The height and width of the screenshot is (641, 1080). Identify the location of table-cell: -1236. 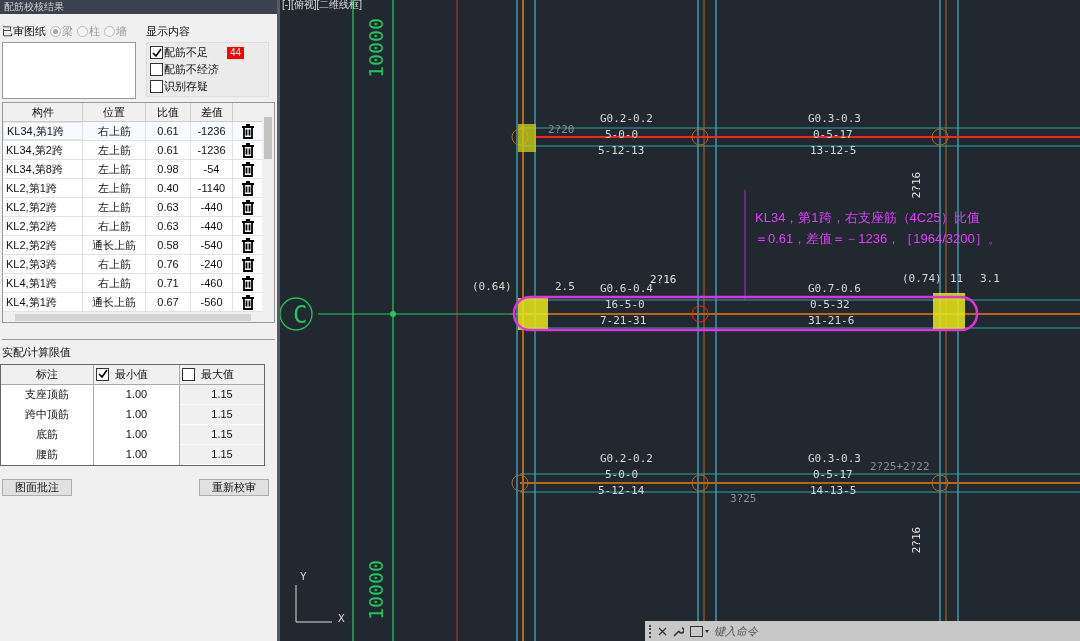
(212, 131).